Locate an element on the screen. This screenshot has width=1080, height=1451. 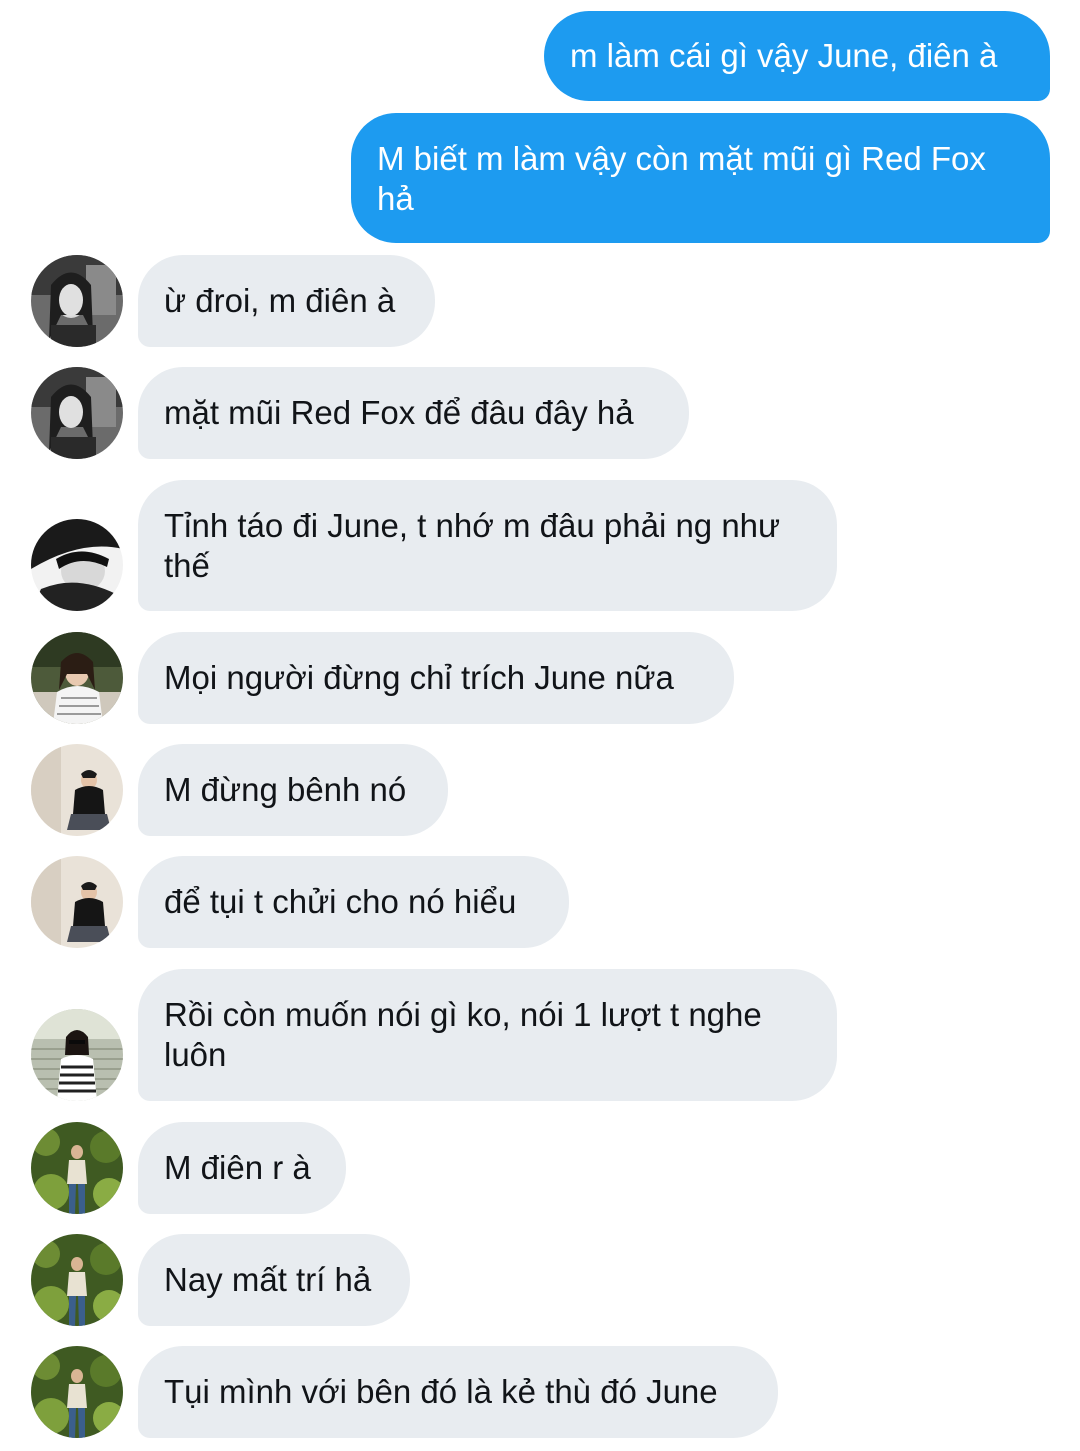
message-text: Tụi mình với bên đó là kẻ thù đó June is located at coordinates (441, 1391).